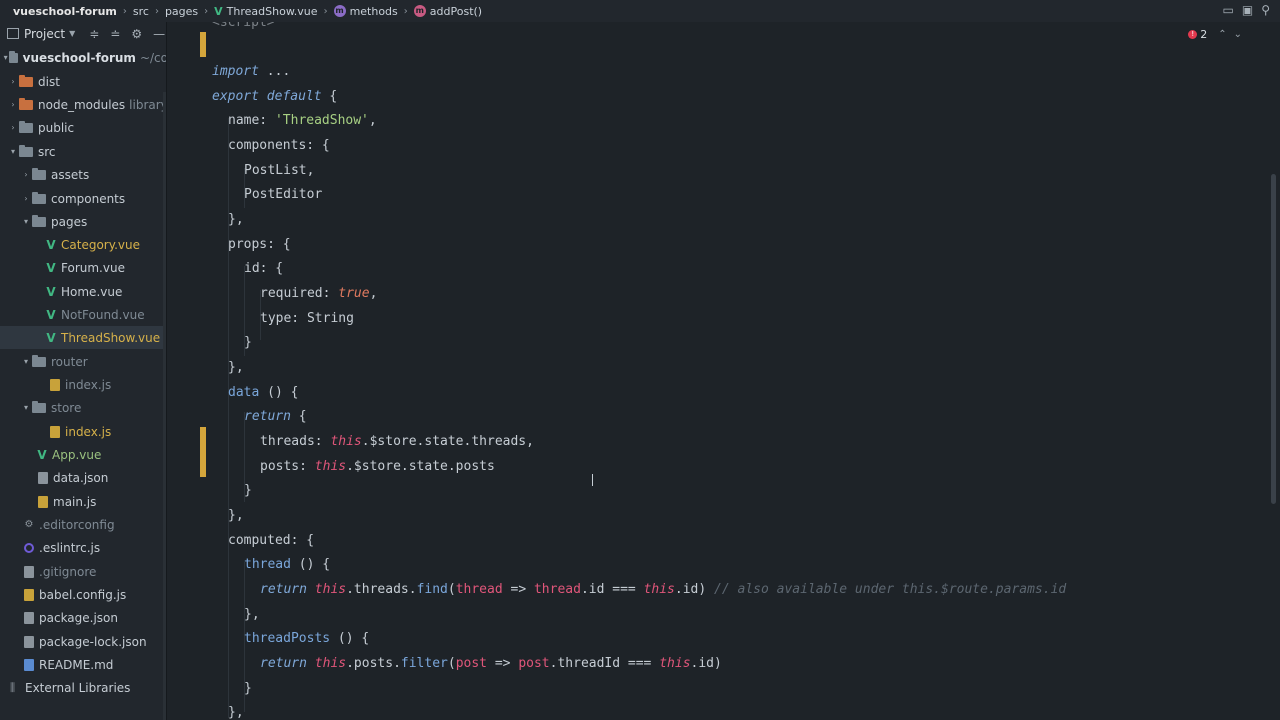 Image resolution: width=1280 pixels, height=720 pixels. What do you see at coordinates (164, 406) in the screenshot?
I see `sidebar-scrollbar` at bounding box center [164, 406].